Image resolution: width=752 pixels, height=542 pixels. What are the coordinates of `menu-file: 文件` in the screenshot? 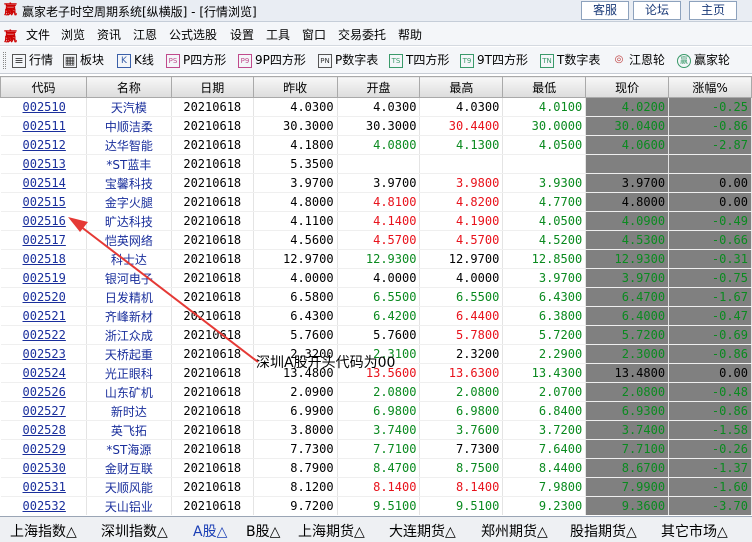 It's located at (38, 34).